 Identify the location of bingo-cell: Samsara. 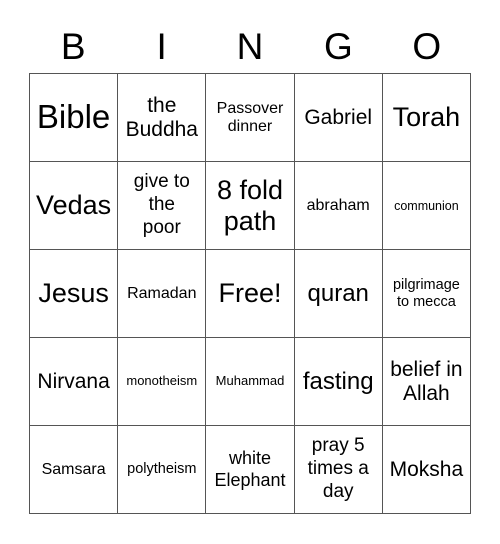
(74, 470).